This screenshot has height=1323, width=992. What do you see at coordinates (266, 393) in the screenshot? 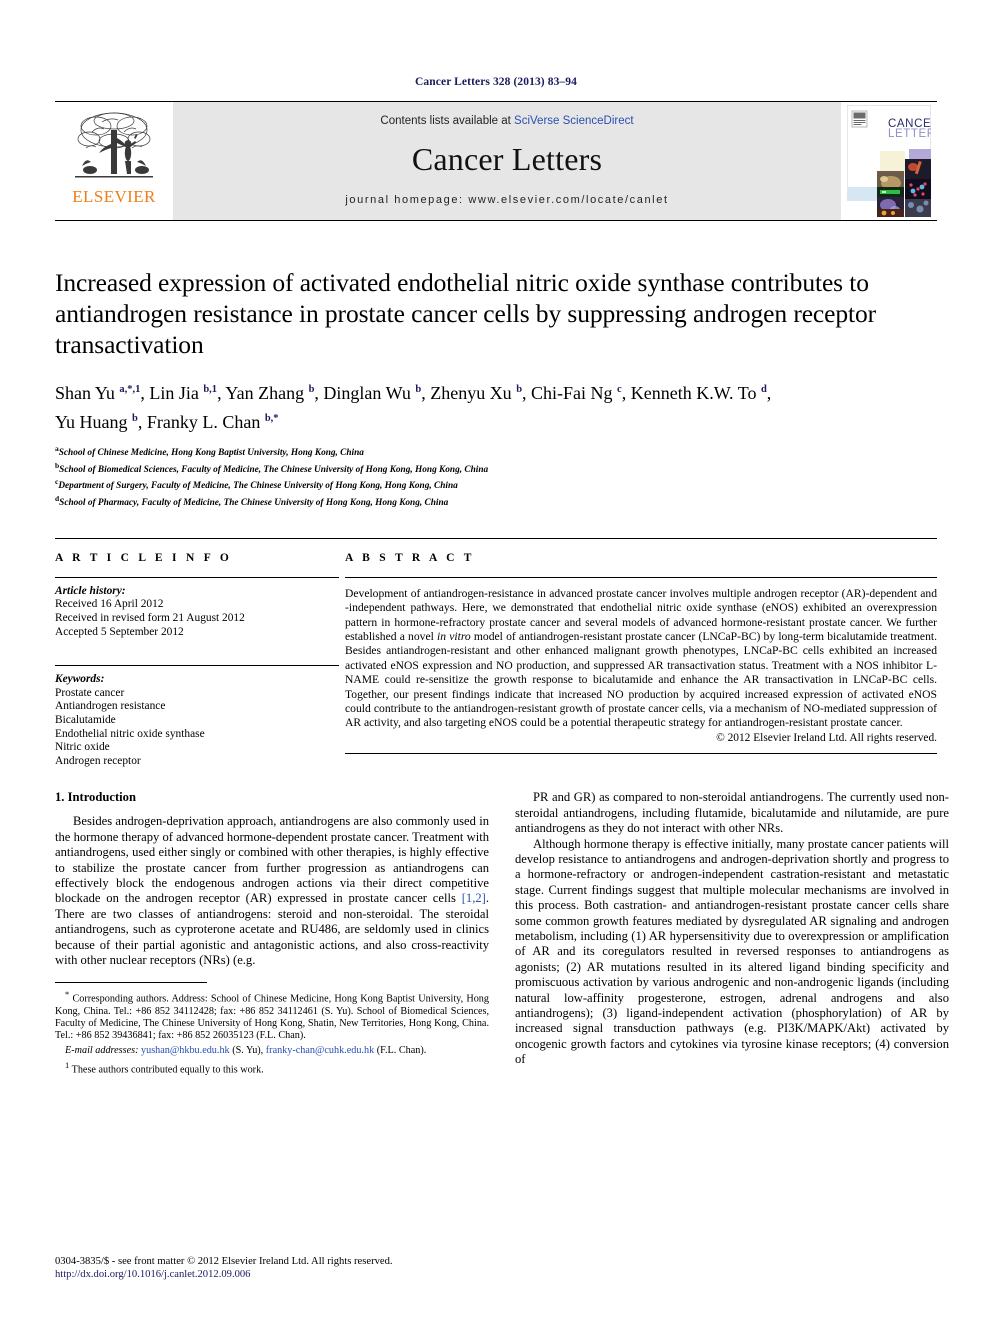
I see `author-item: , Yan Zhang b` at bounding box center [266, 393].